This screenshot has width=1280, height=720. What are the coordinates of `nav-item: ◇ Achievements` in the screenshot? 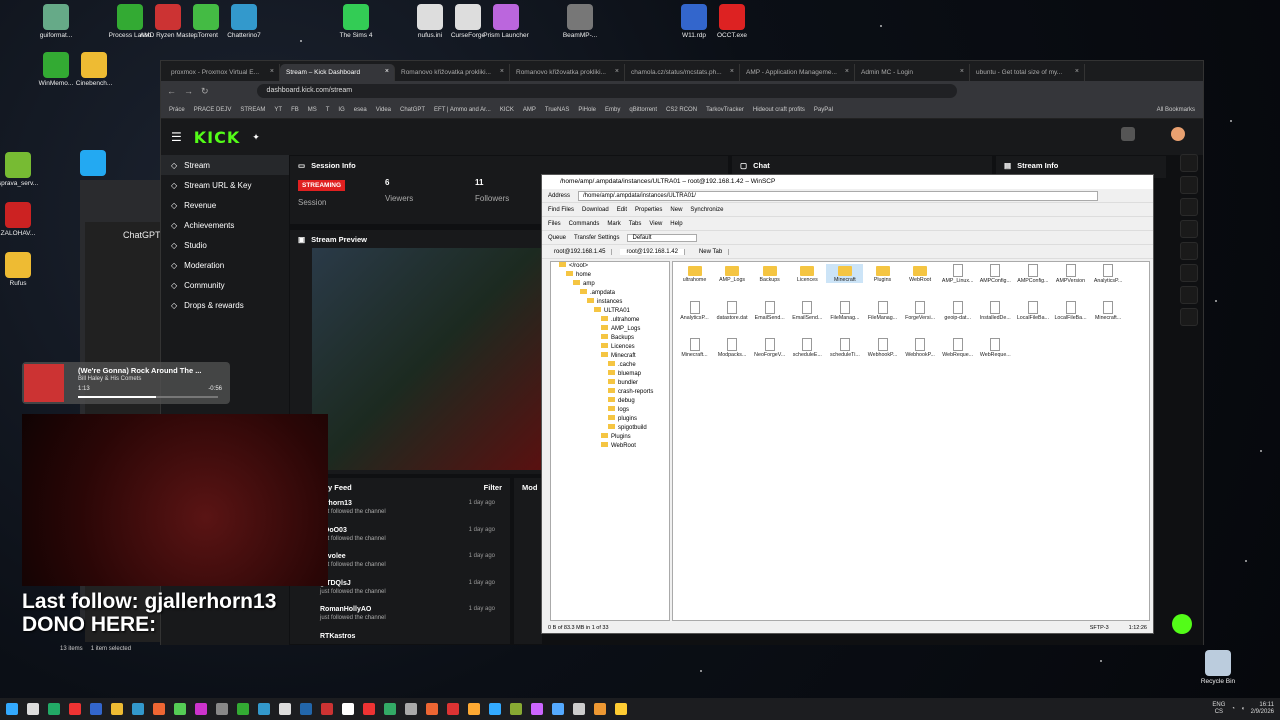 It's located at (225, 225).